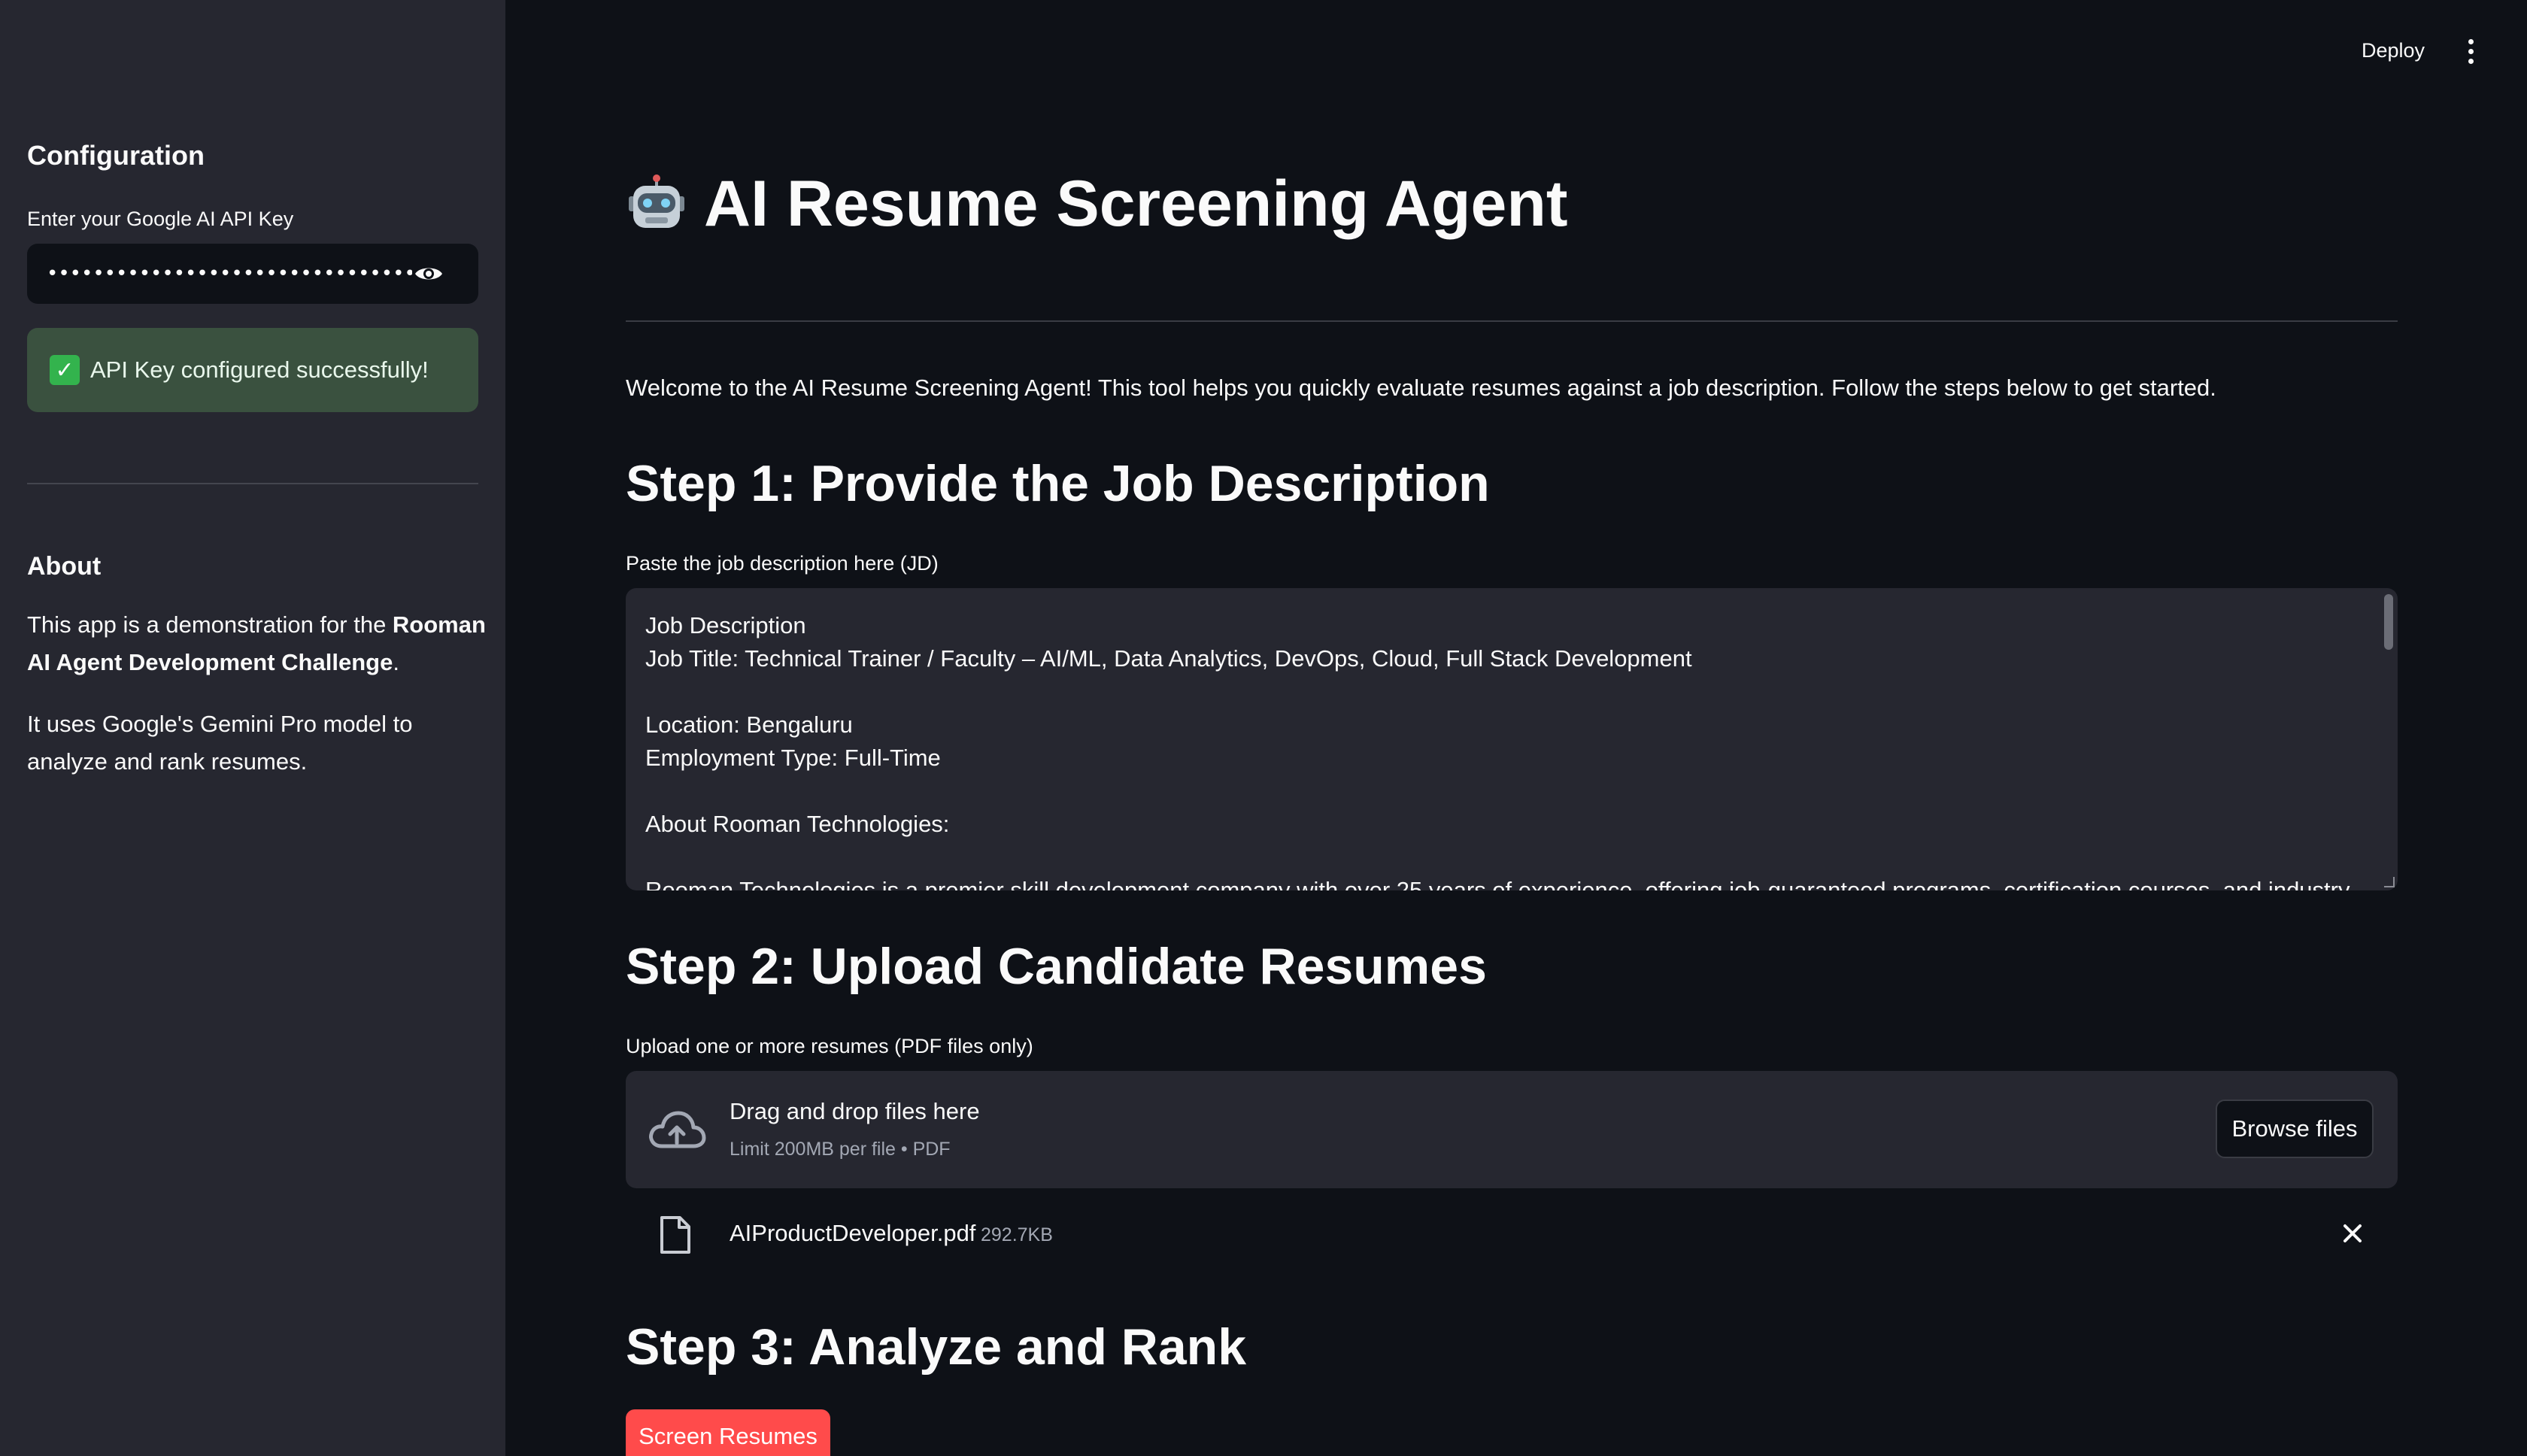  What do you see at coordinates (1512, 321) in the screenshot?
I see `title-divider` at bounding box center [1512, 321].